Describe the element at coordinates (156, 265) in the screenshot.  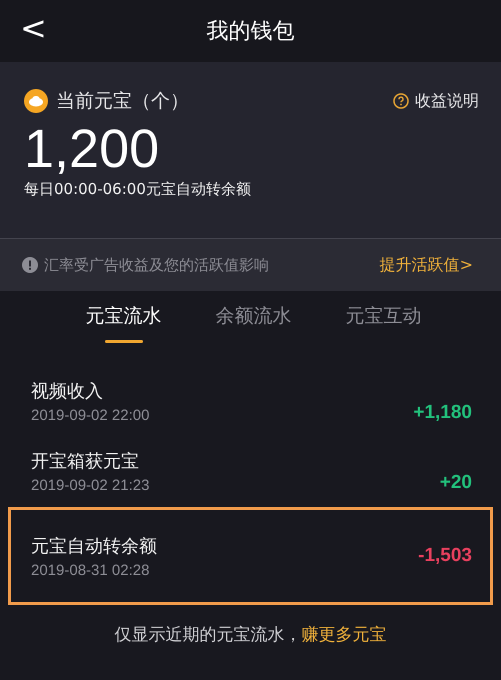
I see `notice-text: 汇率受广告收益及您的活跃值影响` at that location.